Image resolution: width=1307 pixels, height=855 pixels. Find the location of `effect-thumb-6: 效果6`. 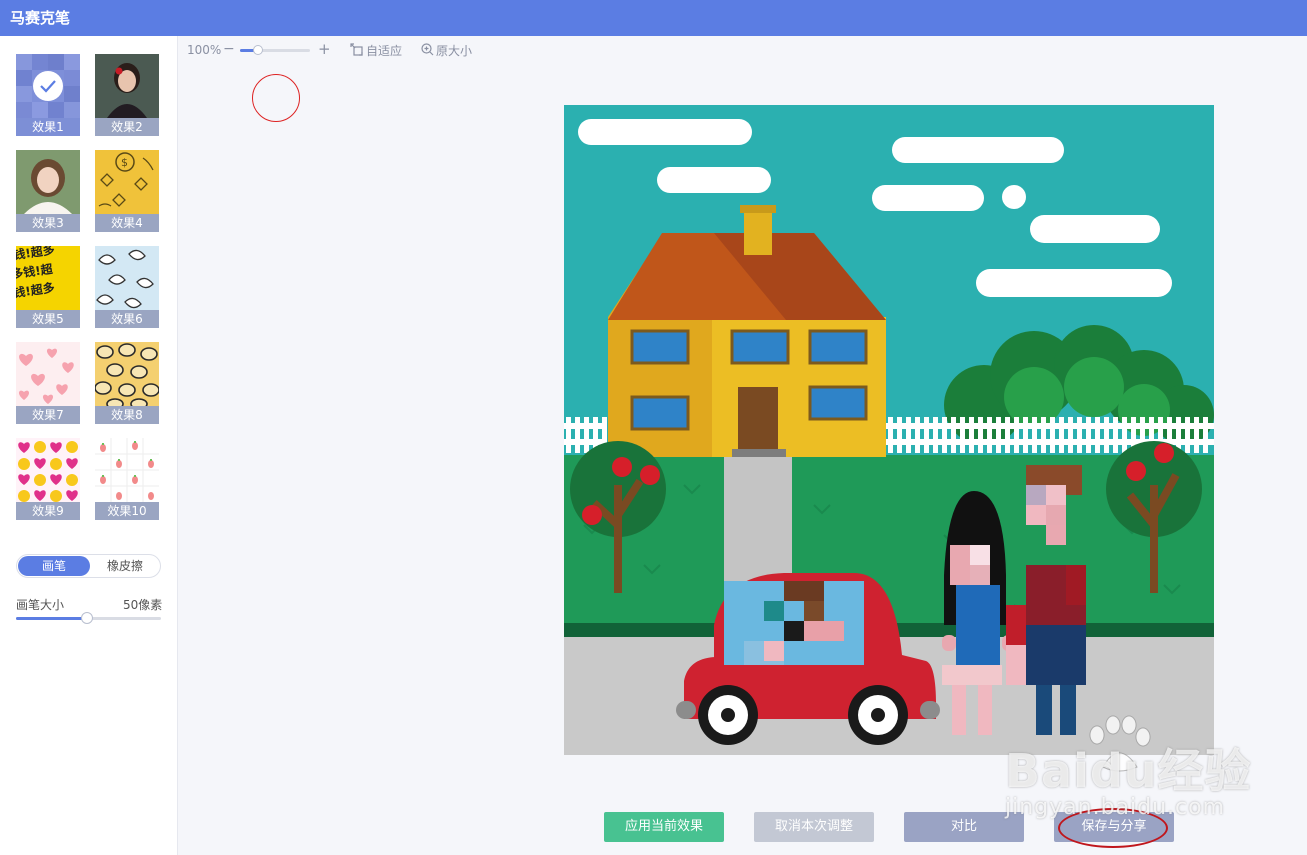

effect-thumb-6: 效果6 is located at coordinates (127, 287).